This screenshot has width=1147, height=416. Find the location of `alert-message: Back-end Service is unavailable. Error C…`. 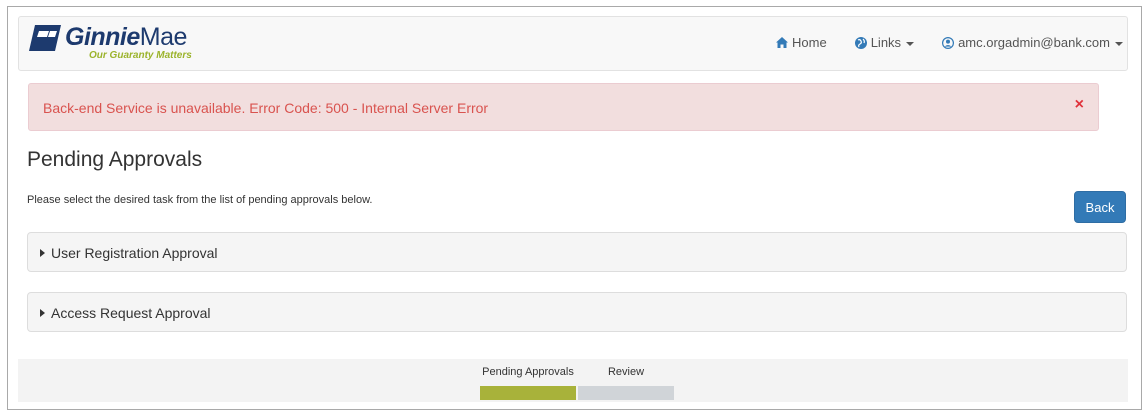

alert-message: Back-end Service is unavailable. Error C… is located at coordinates (266, 108).